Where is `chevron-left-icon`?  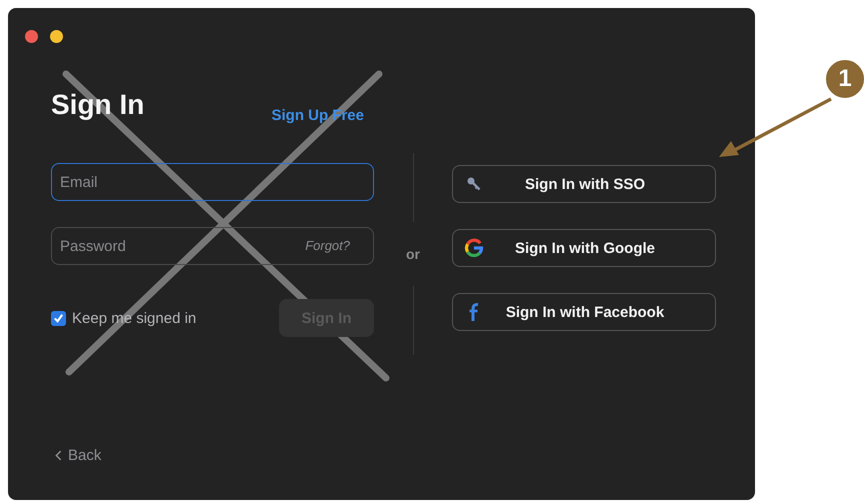
chevron-left-icon is located at coordinates (58, 455).